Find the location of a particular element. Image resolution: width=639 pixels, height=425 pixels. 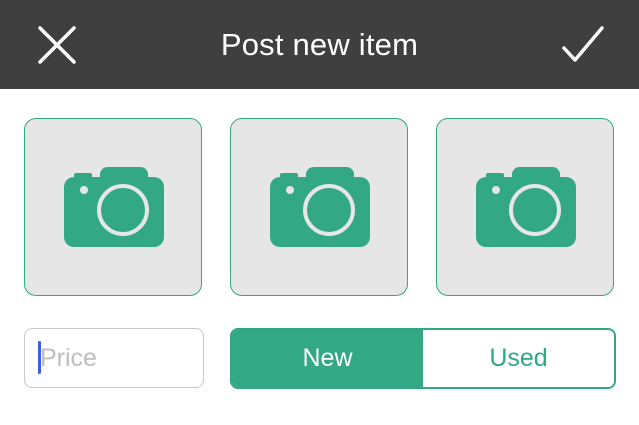

segment-used: Used is located at coordinates (518, 358).